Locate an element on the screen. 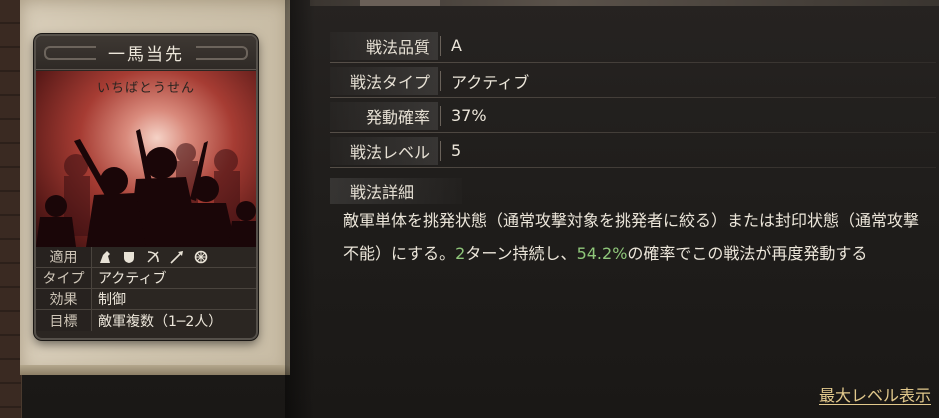 The image size is (939, 418). detail-label: 戦法品質 is located at coordinates (384, 45).